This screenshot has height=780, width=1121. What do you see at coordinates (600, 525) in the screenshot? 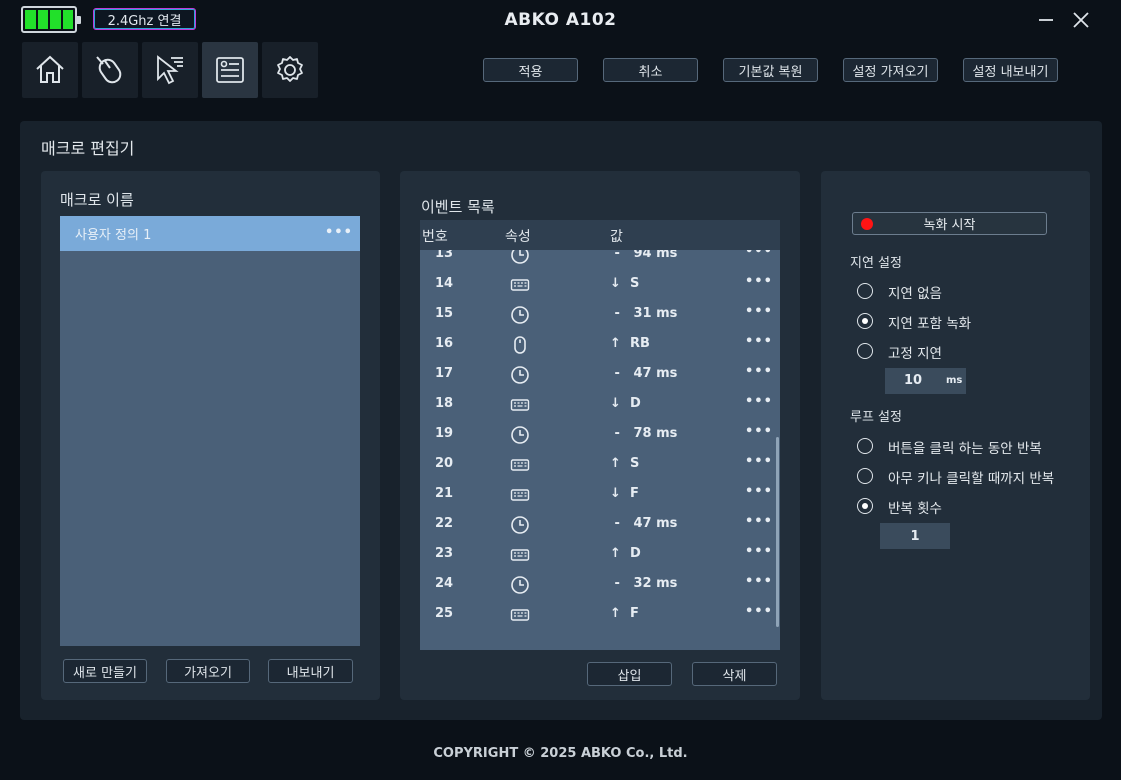
I see `event-row: 22 - 47 ms •••` at bounding box center [600, 525].